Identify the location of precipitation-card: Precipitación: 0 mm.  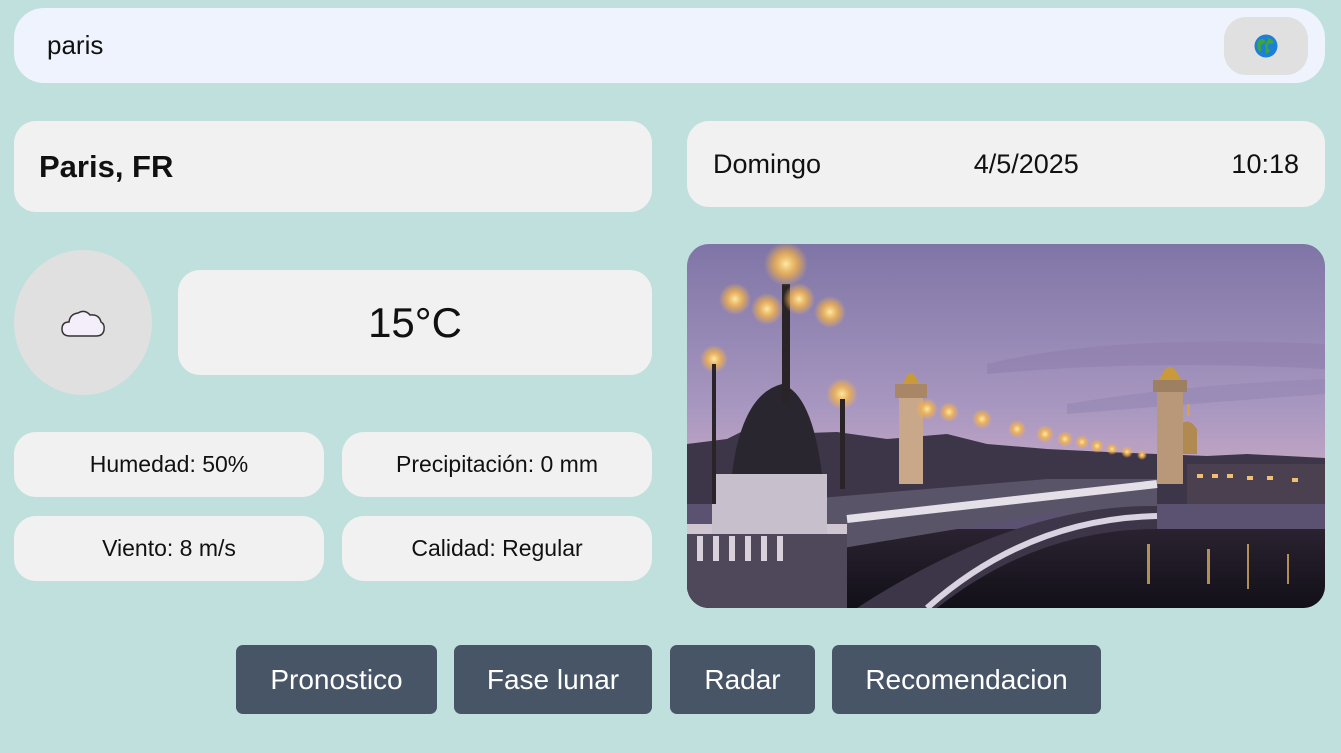
(497, 464).